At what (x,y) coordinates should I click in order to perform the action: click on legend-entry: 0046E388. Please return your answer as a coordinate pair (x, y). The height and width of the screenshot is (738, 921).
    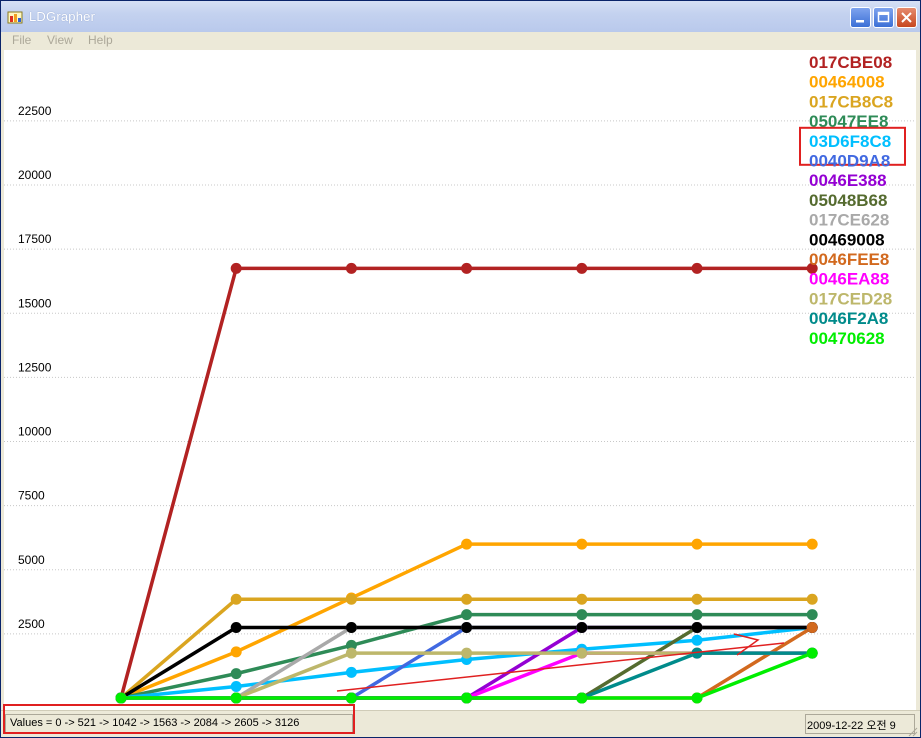
    Looking at the image, I should click on (848, 180).